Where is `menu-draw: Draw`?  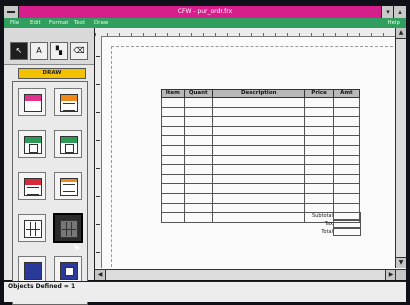
menu-draw: Draw is located at coordinates (101, 23).